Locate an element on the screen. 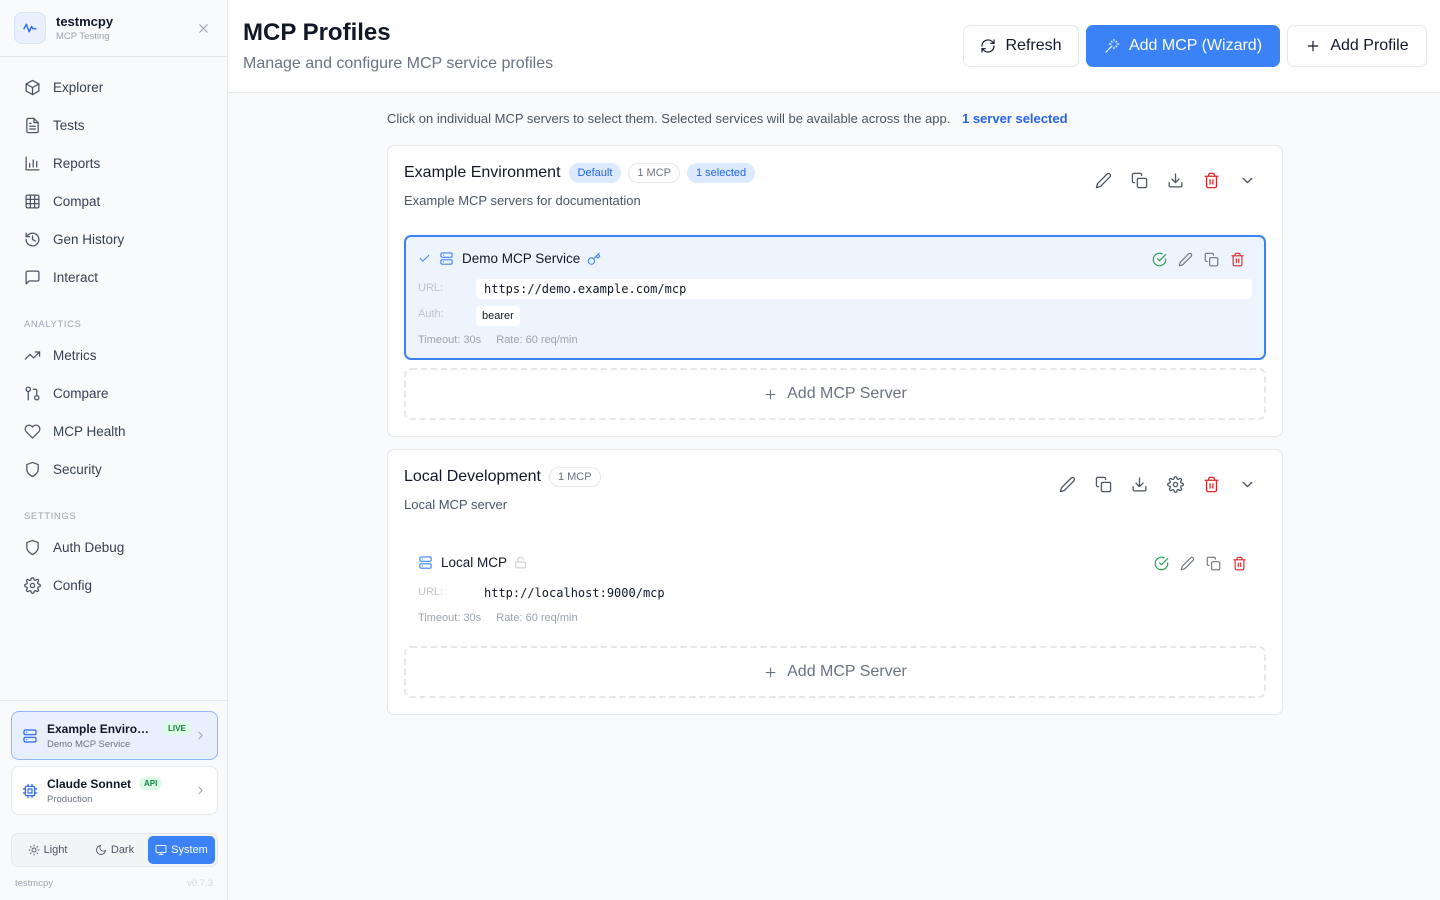 The height and width of the screenshot is (900, 1440). profile-name: Local Development is located at coordinates (472, 476).